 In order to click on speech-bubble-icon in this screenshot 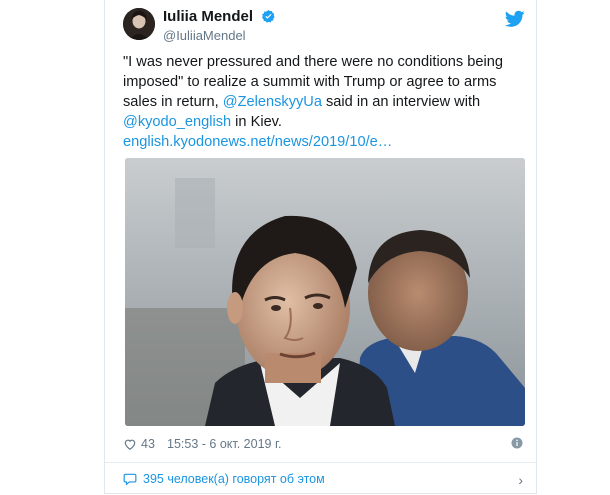, I will do `click(130, 479)`.